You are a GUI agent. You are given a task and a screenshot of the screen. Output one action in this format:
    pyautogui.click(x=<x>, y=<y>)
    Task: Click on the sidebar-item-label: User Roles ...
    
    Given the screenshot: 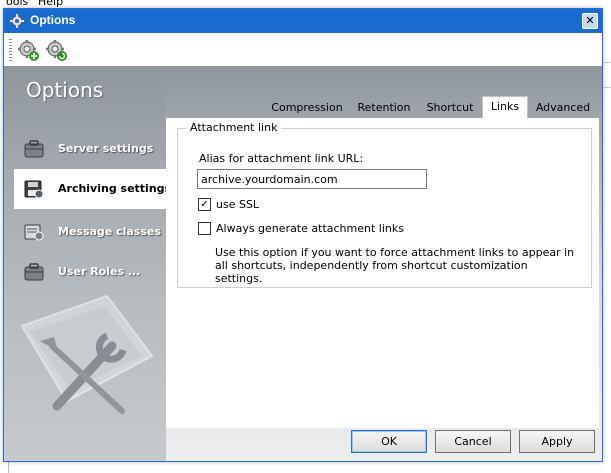 What is the action you would take?
    pyautogui.click(x=99, y=271)
    